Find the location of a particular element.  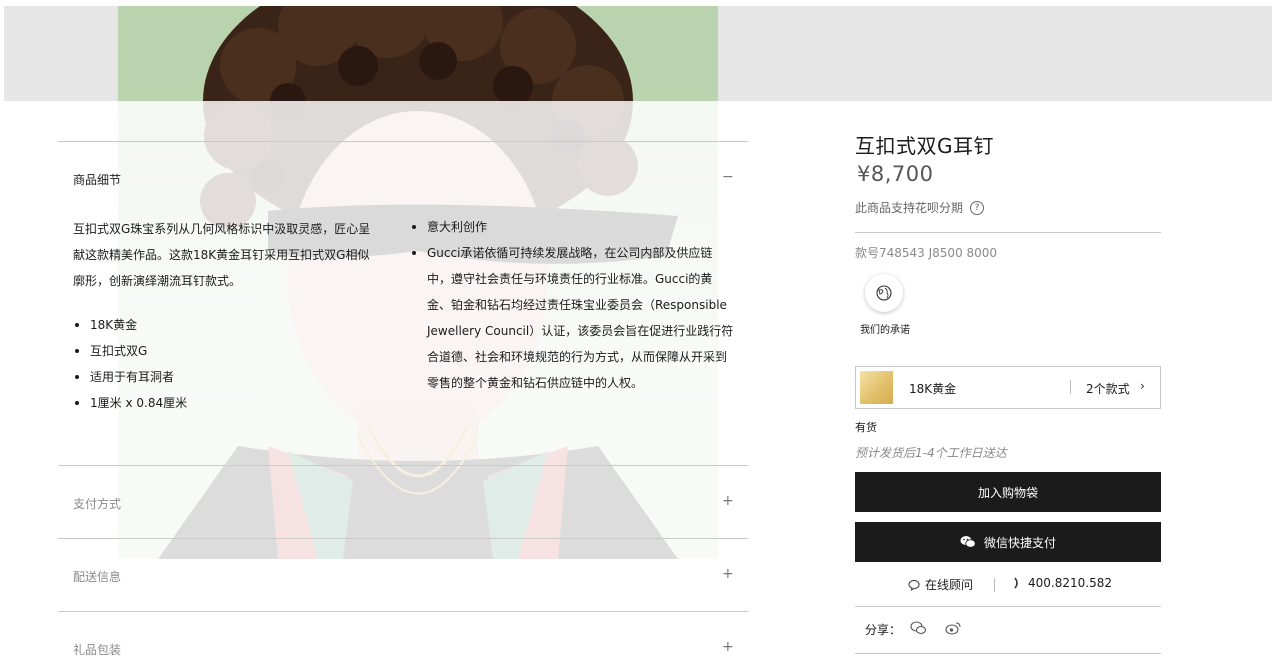

contact-row: 在线顾问 400.8210.582 is located at coordinates (1008, 585).